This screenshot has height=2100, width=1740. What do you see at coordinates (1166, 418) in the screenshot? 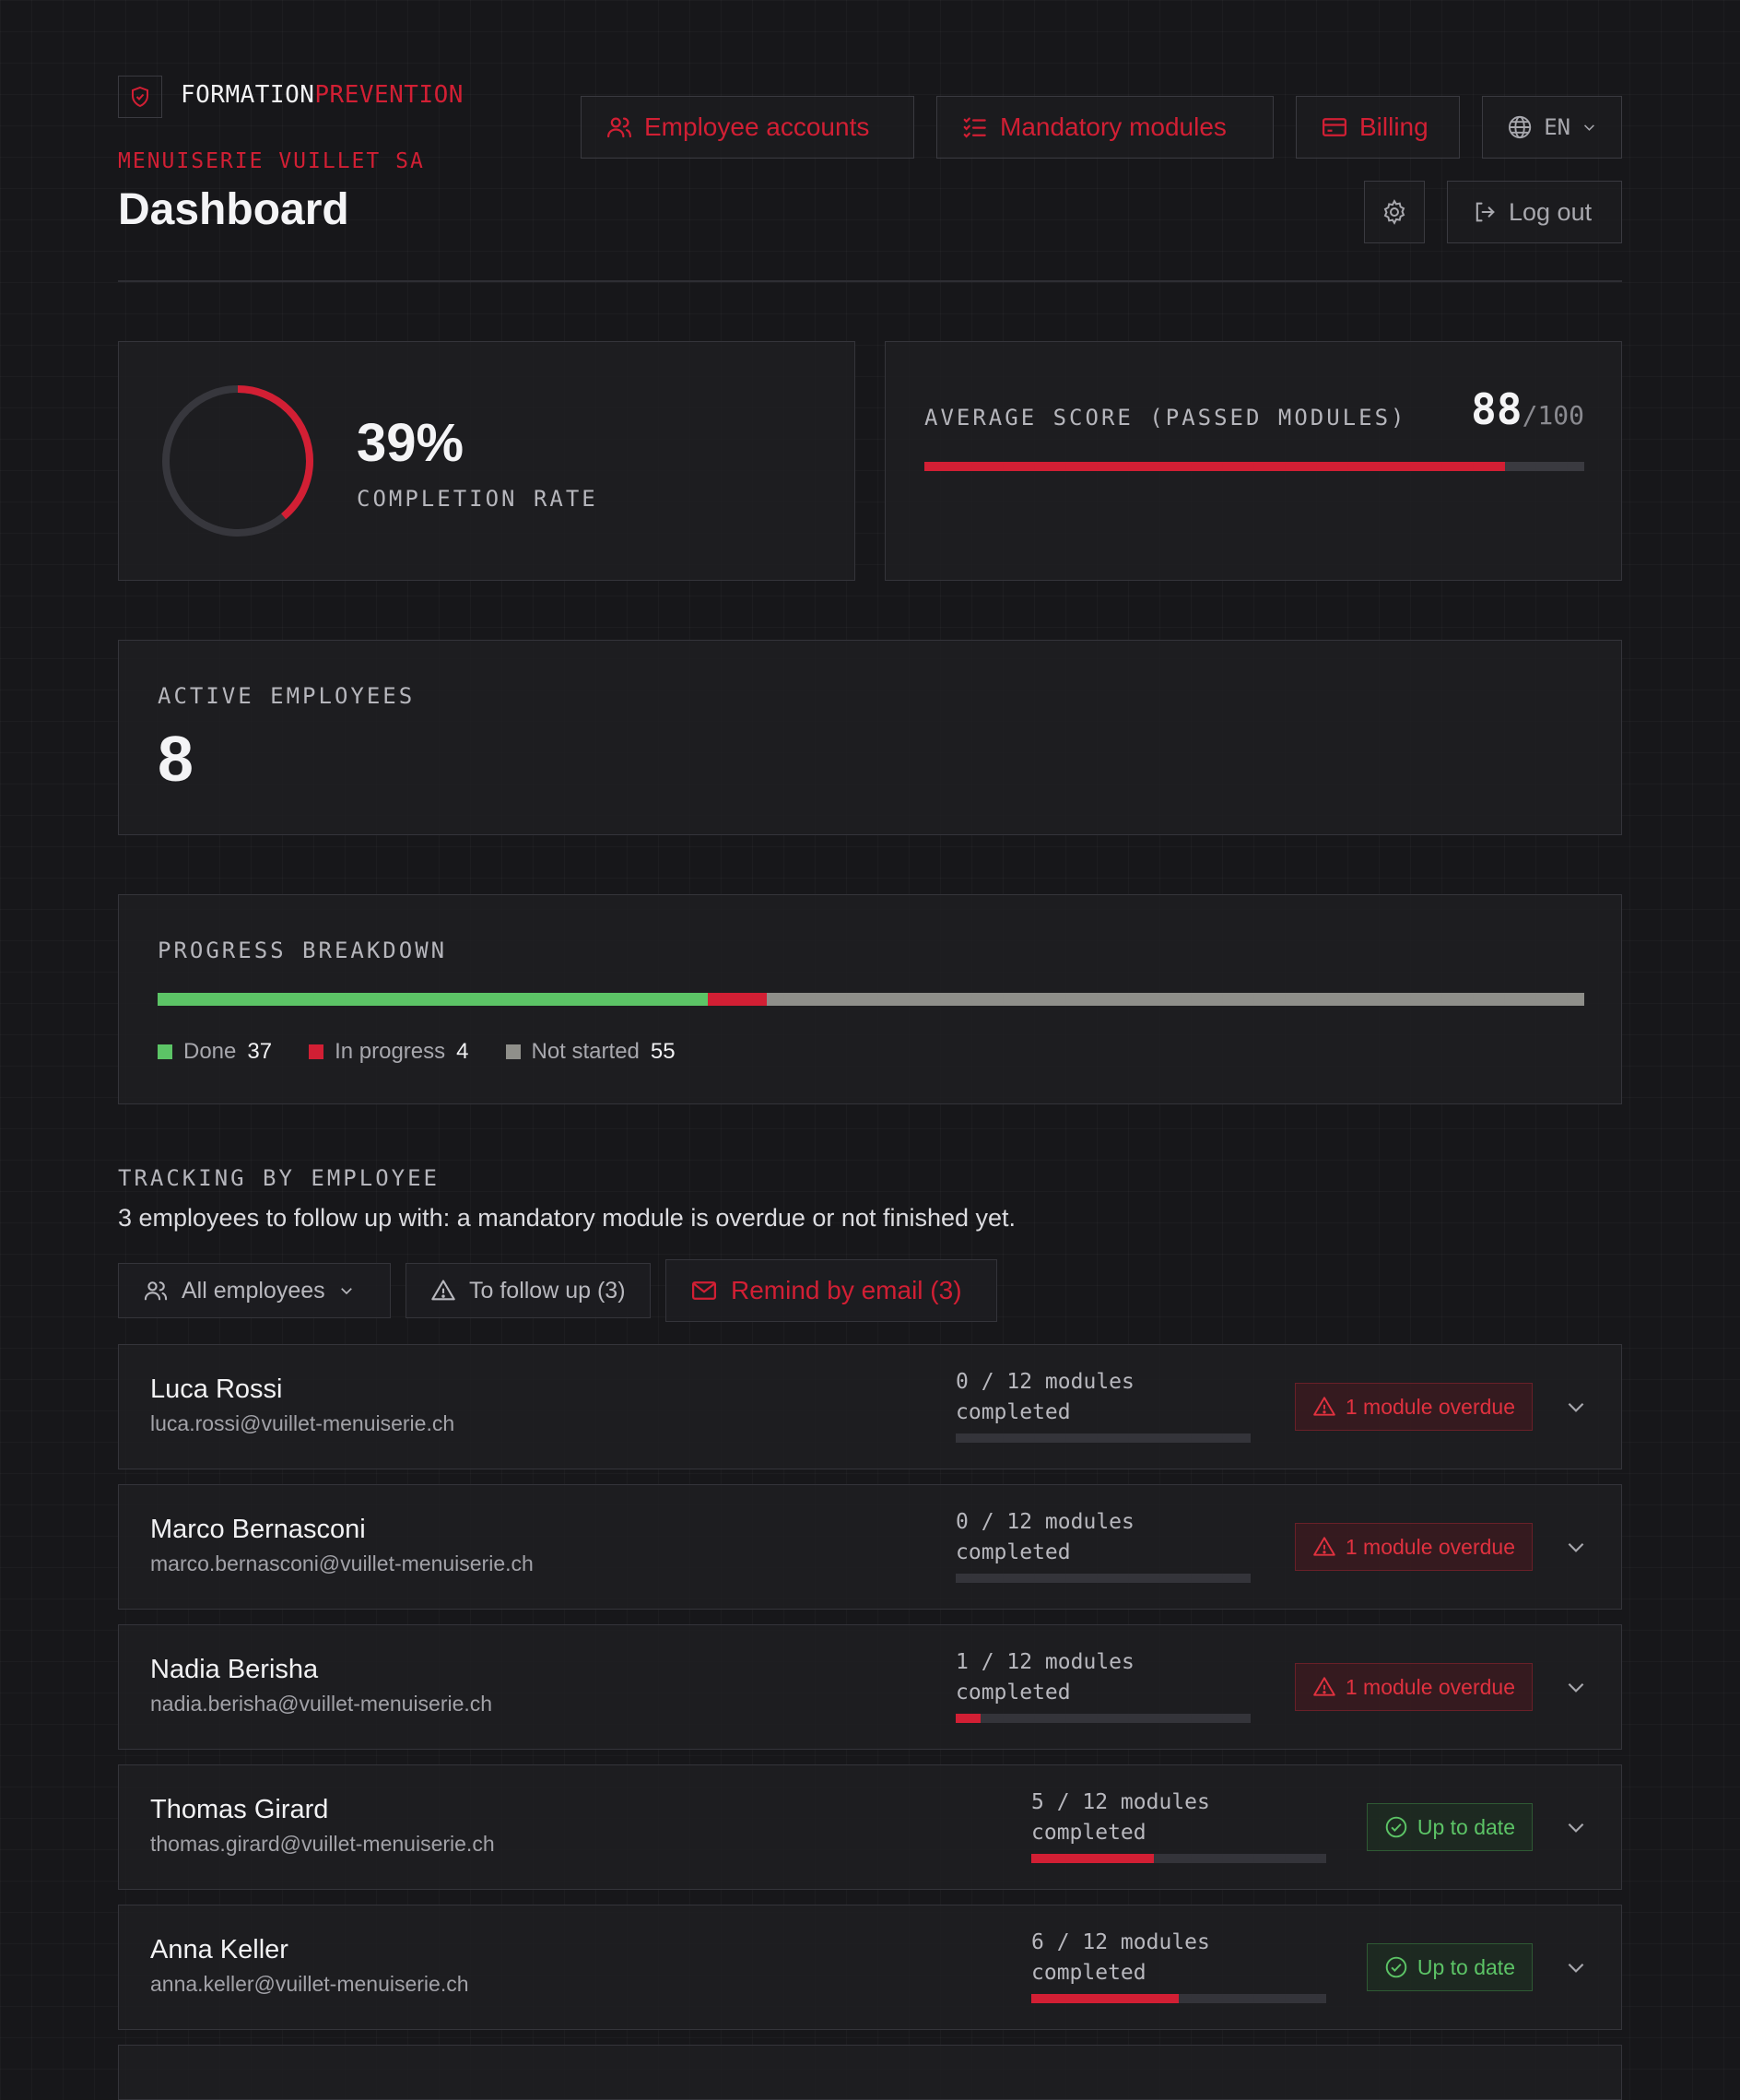
I see `average-score-label: AVERAGE SCORE (PASSED MODULES)` at bounding box center [1166, 418].